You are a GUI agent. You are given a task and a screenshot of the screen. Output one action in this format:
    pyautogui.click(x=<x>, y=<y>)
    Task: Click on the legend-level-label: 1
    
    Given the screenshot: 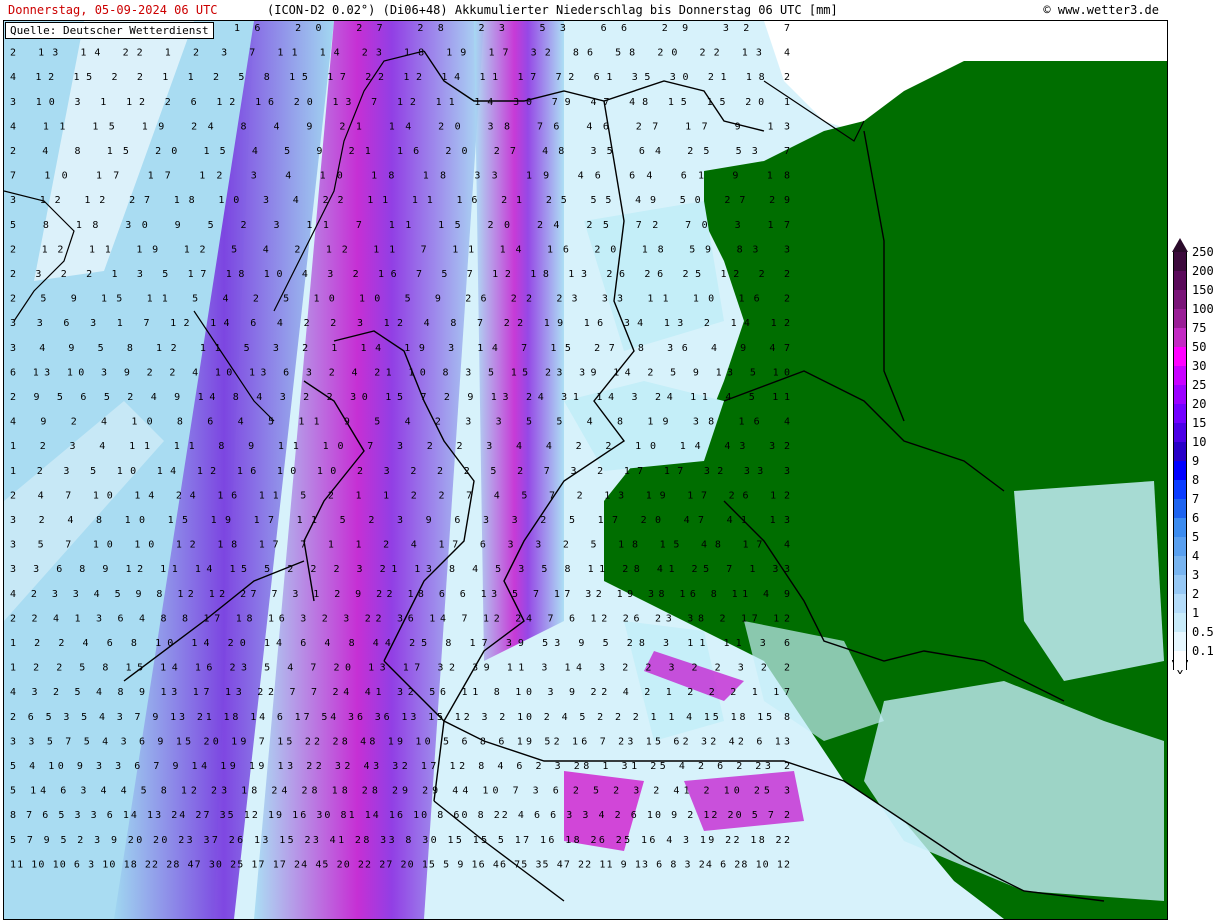 What is the action you would take?
    pyautogui.click(x=1196, y=613)
    